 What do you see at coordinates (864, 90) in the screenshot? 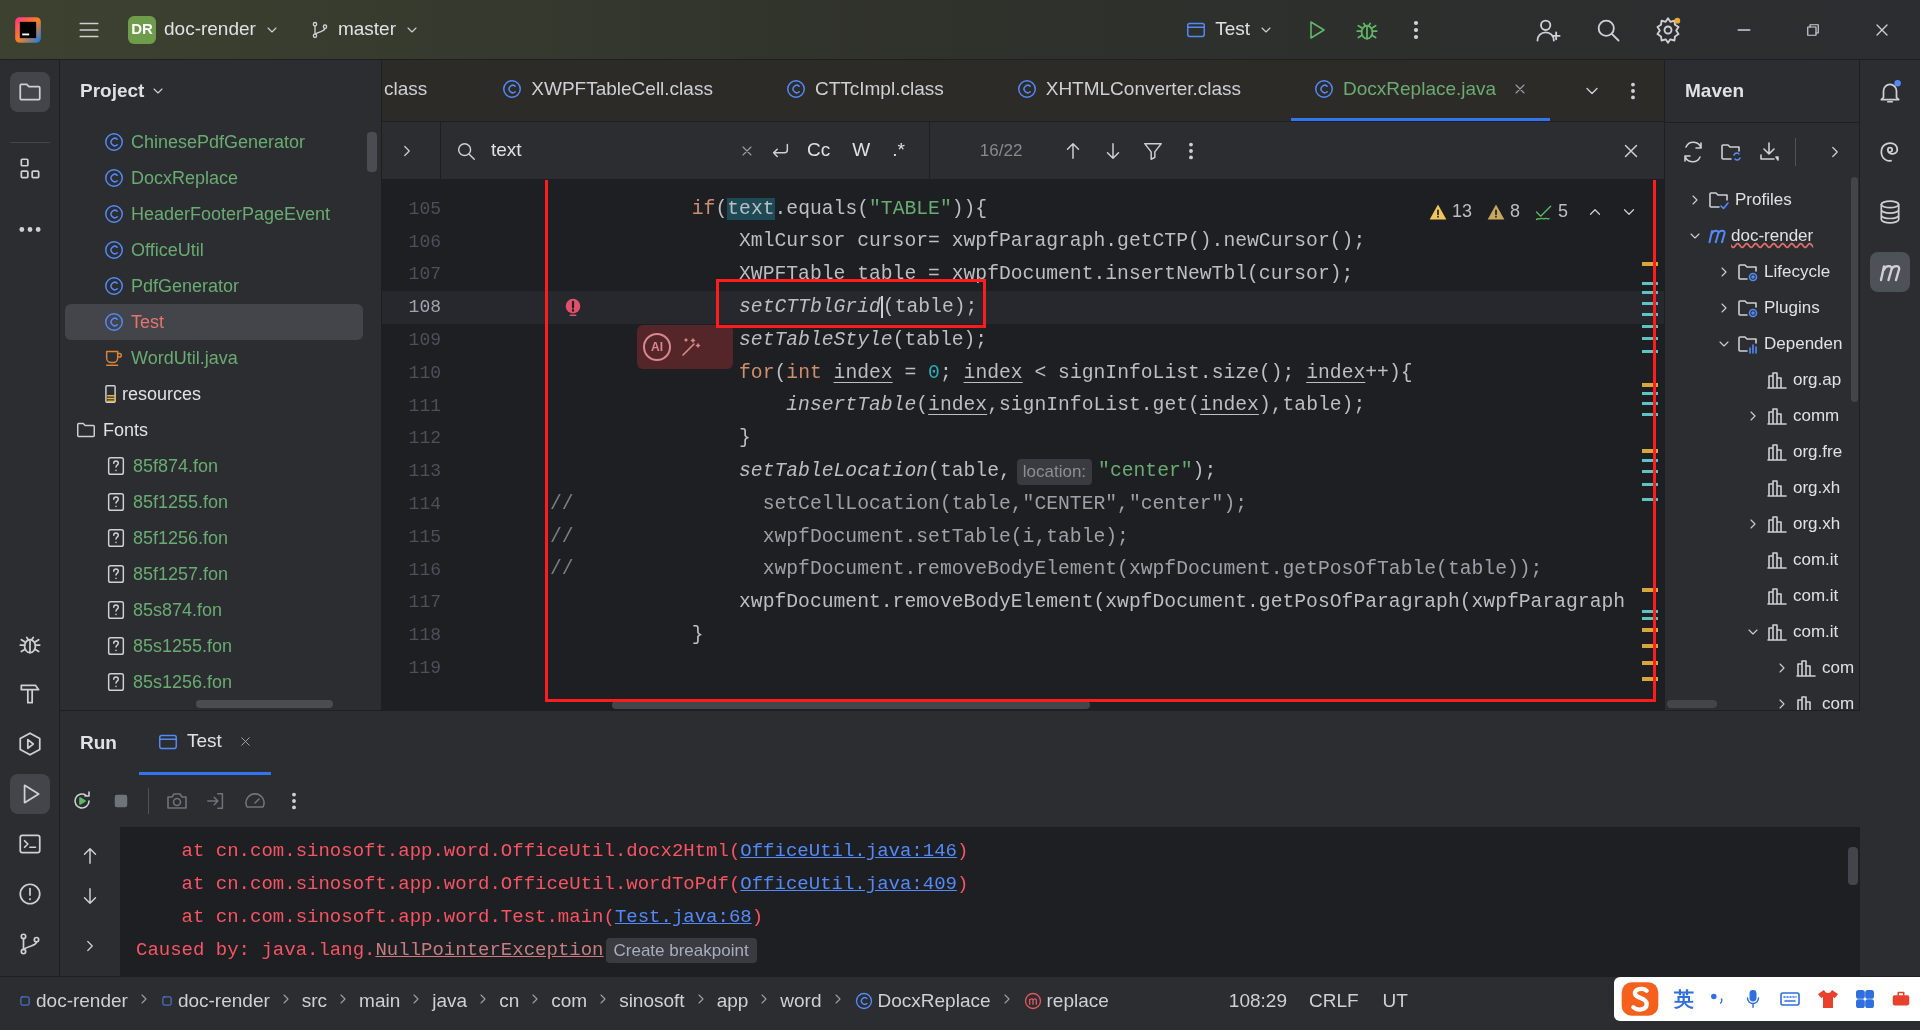
I see `editor-tab: CTTcImpl.class` at bounding box center [864, 90].